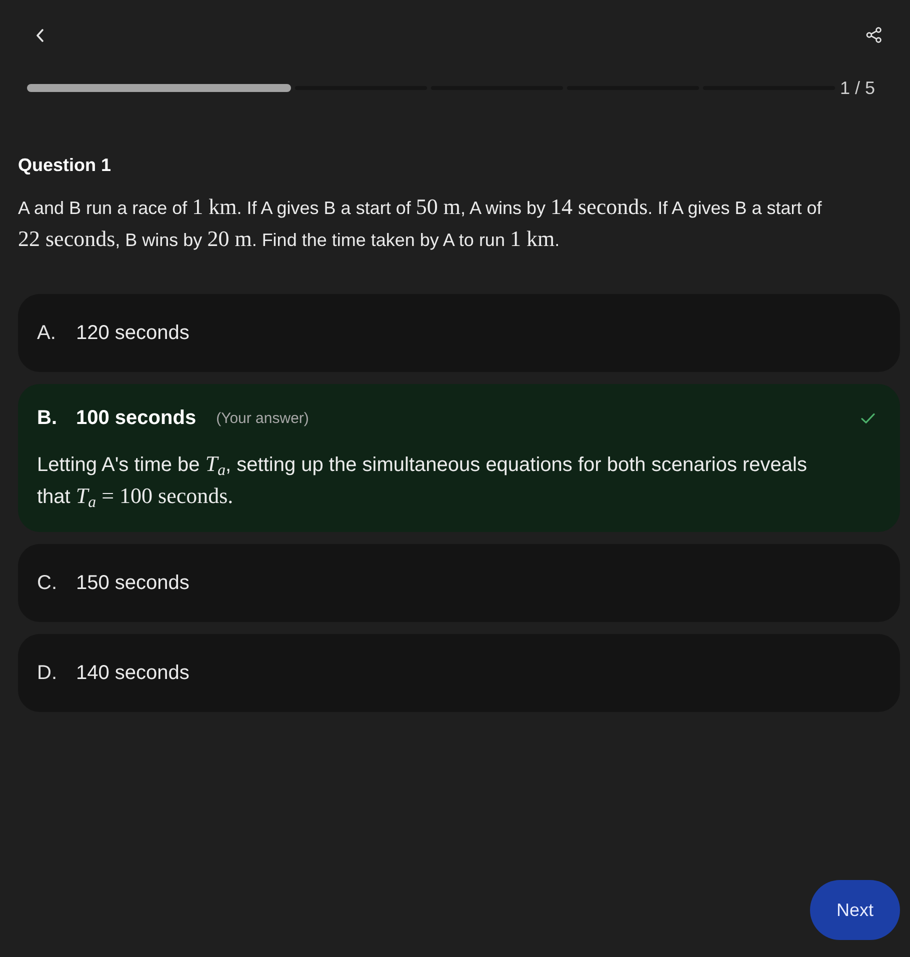 This screenshot has height=957, width=910. I want to click on chevron-left-icon, so click(40, 35).